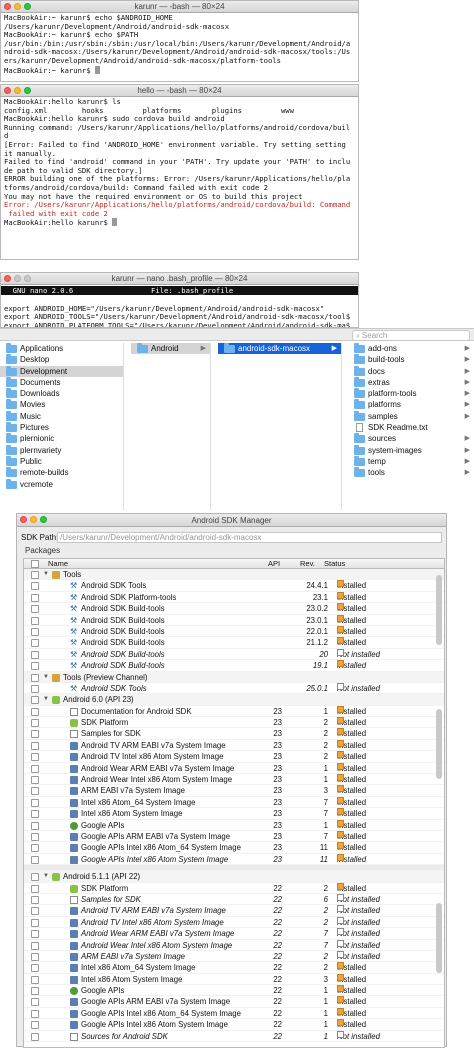 This screenshot has height=1048, width=474. What do you see at coordinates (234, 654) in the screenshot?
I see `package-row: ⚒ Android SDK Build-tools 20 Not installed` at bounding box center [234, 654].